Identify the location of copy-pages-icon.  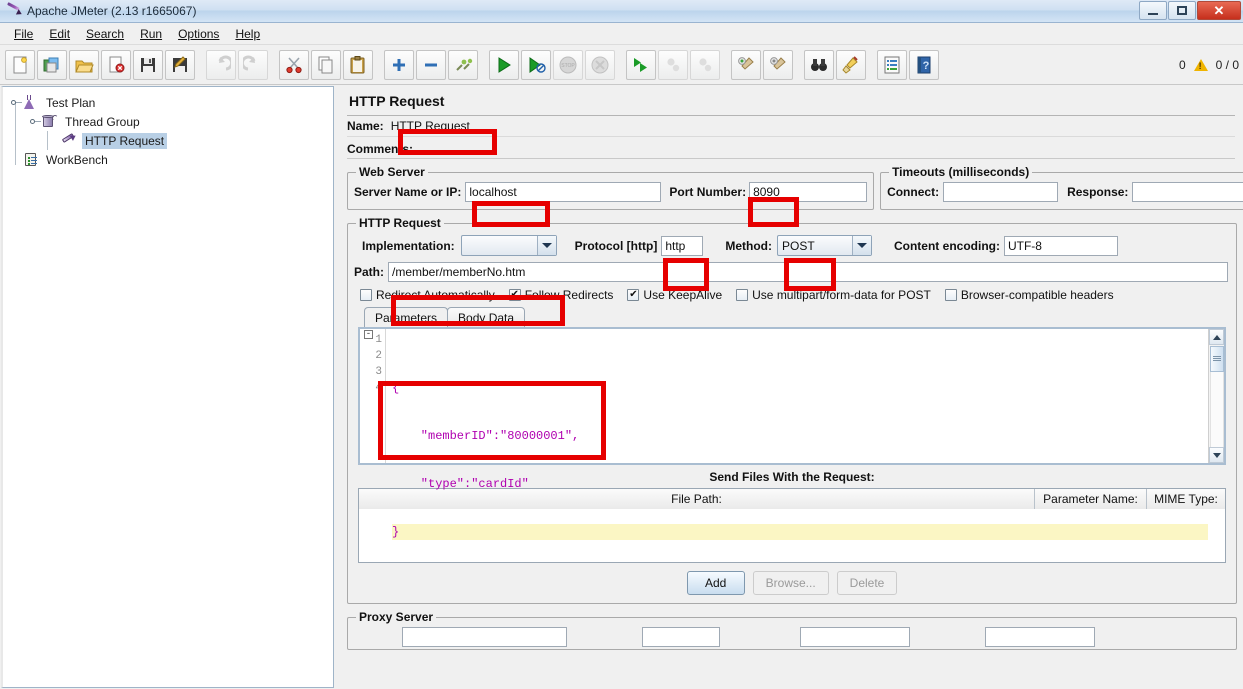
(325, 64).